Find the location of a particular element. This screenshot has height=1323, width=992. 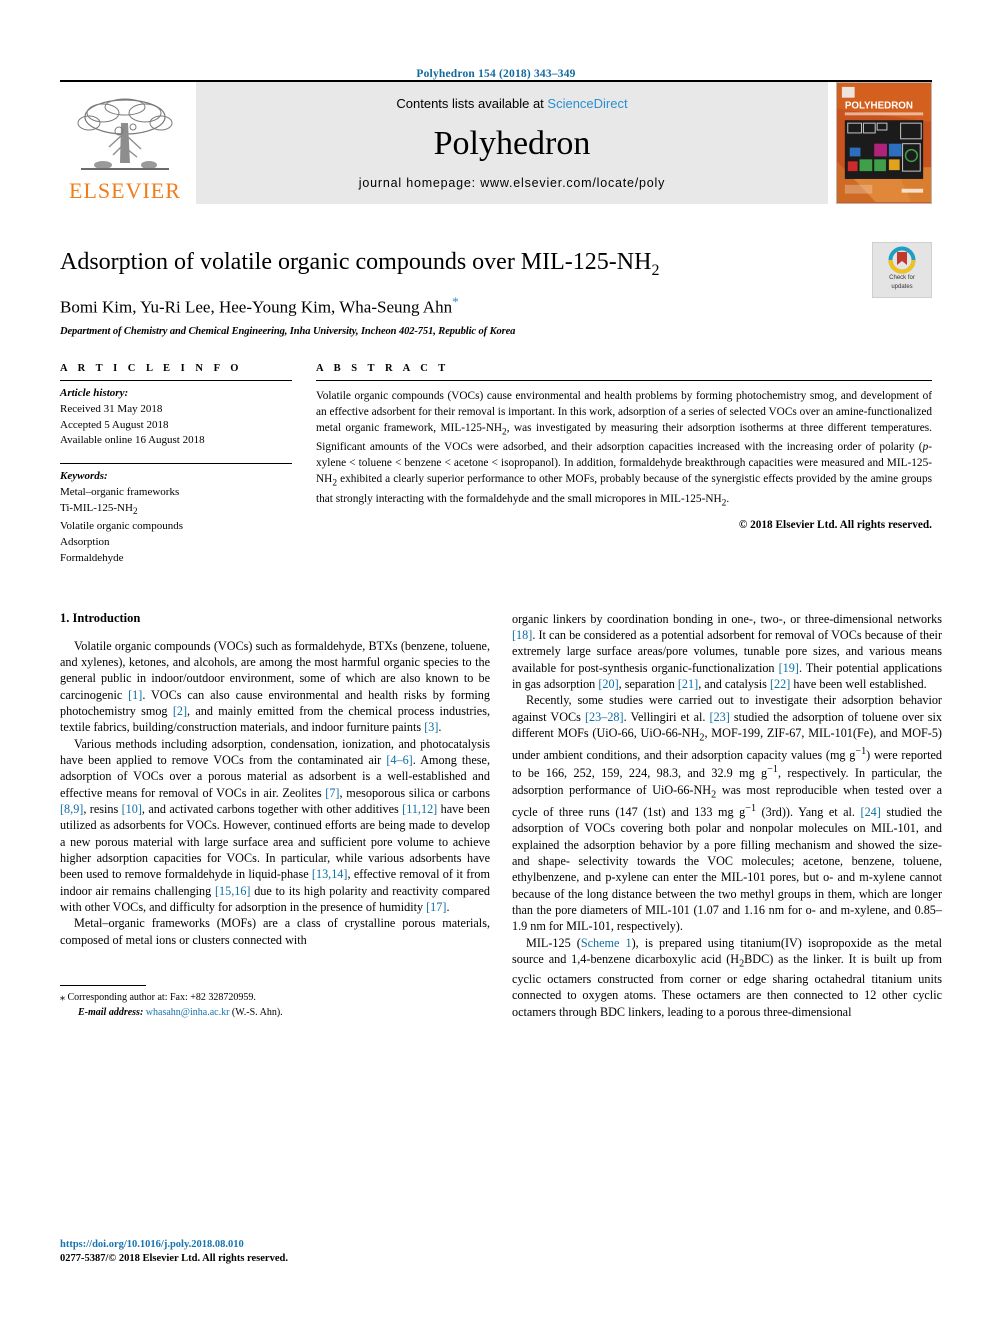

citation-ref: [3] is located at coordinates (431, 727).